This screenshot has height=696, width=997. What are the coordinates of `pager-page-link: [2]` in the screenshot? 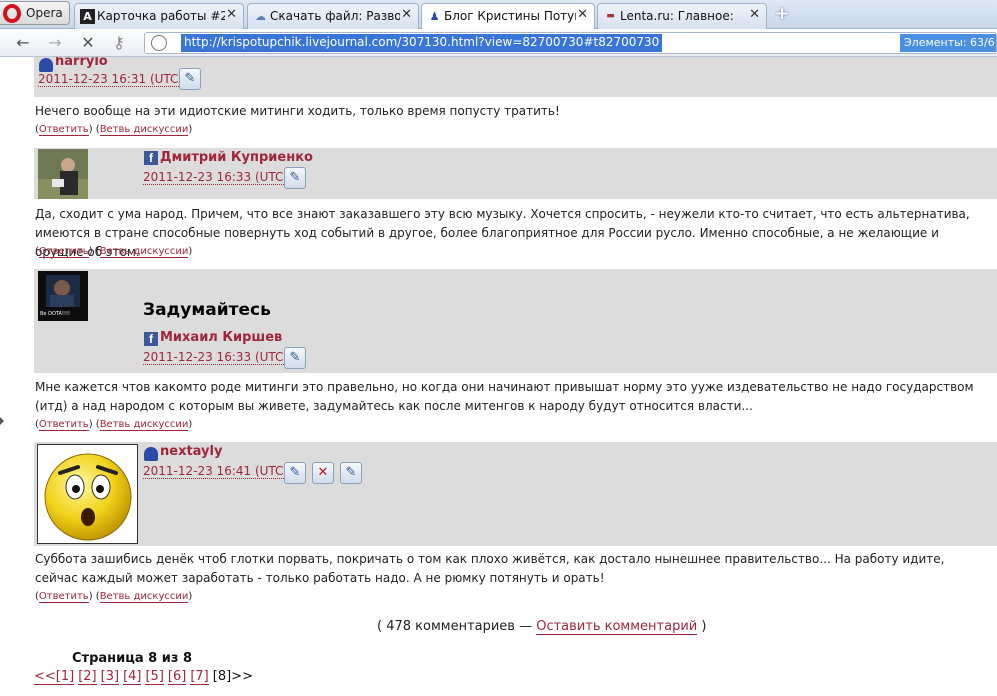 It's located at (87, 677).